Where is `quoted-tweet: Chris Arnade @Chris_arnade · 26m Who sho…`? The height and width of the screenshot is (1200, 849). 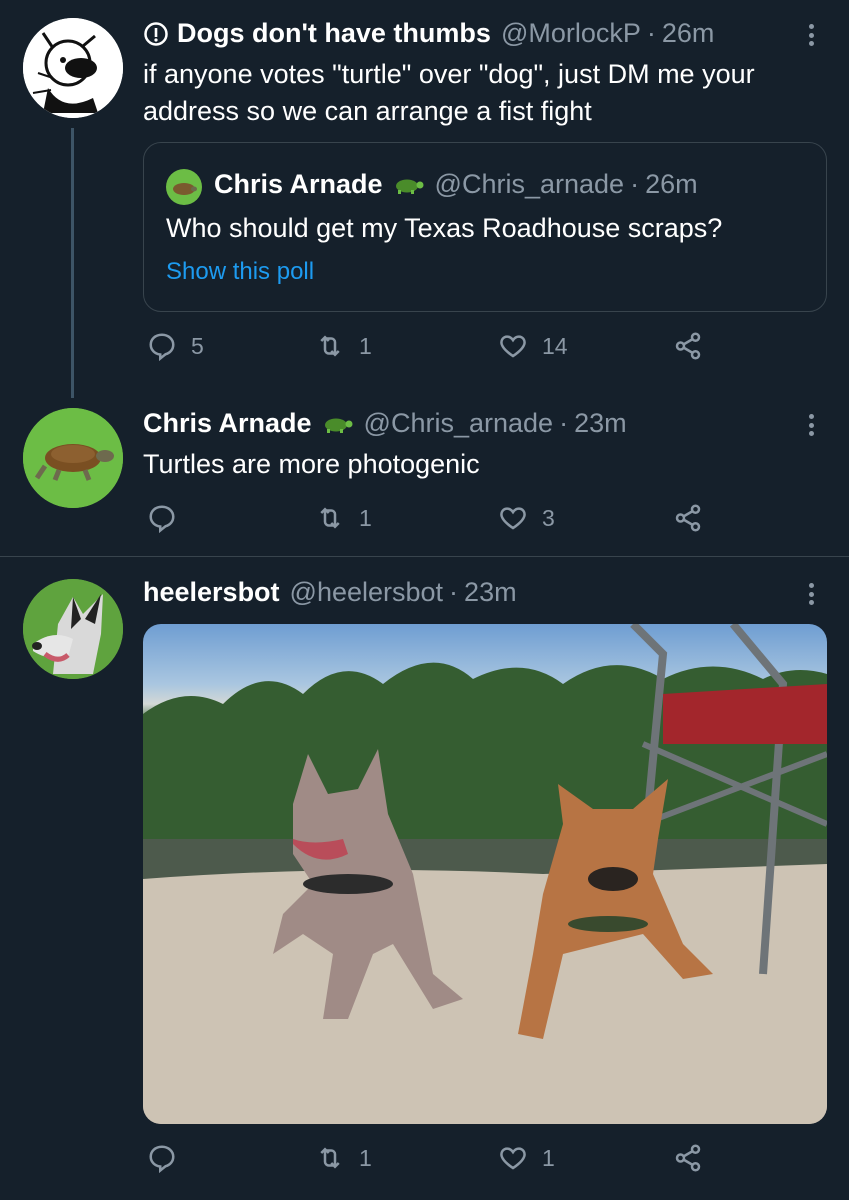 quoted-tweet: Chris Arnade @Chris_arnade · 26m Who sho… is located at coordinates (485, 227).